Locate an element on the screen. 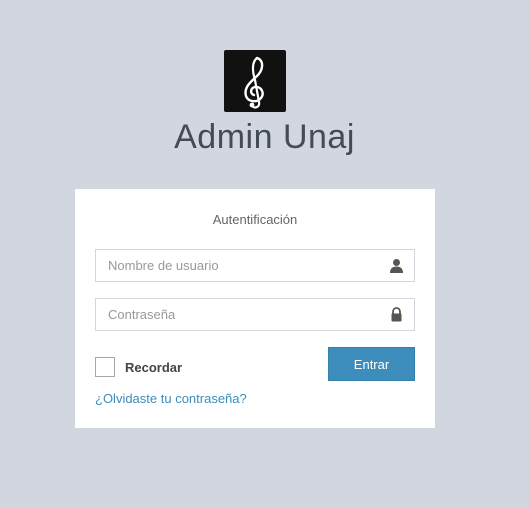 The image size is (529, 507). app-title: Admin Unaj is located at coordinates (264, 137).